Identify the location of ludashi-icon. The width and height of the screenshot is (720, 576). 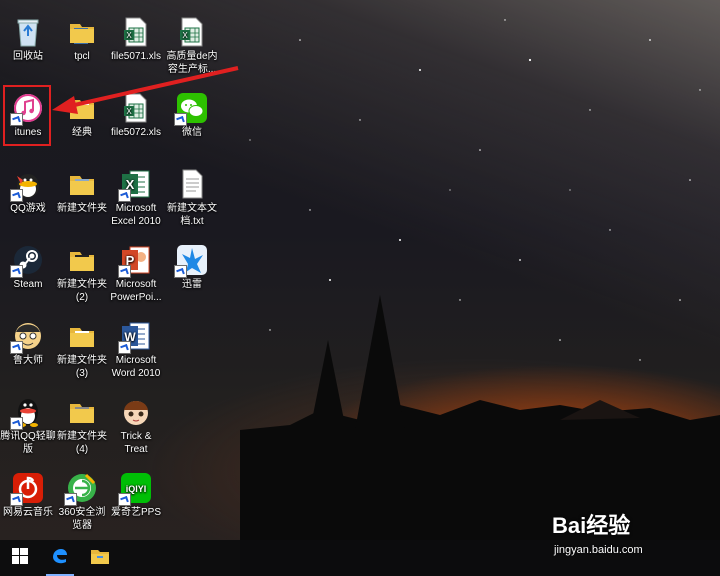
(27, 337).